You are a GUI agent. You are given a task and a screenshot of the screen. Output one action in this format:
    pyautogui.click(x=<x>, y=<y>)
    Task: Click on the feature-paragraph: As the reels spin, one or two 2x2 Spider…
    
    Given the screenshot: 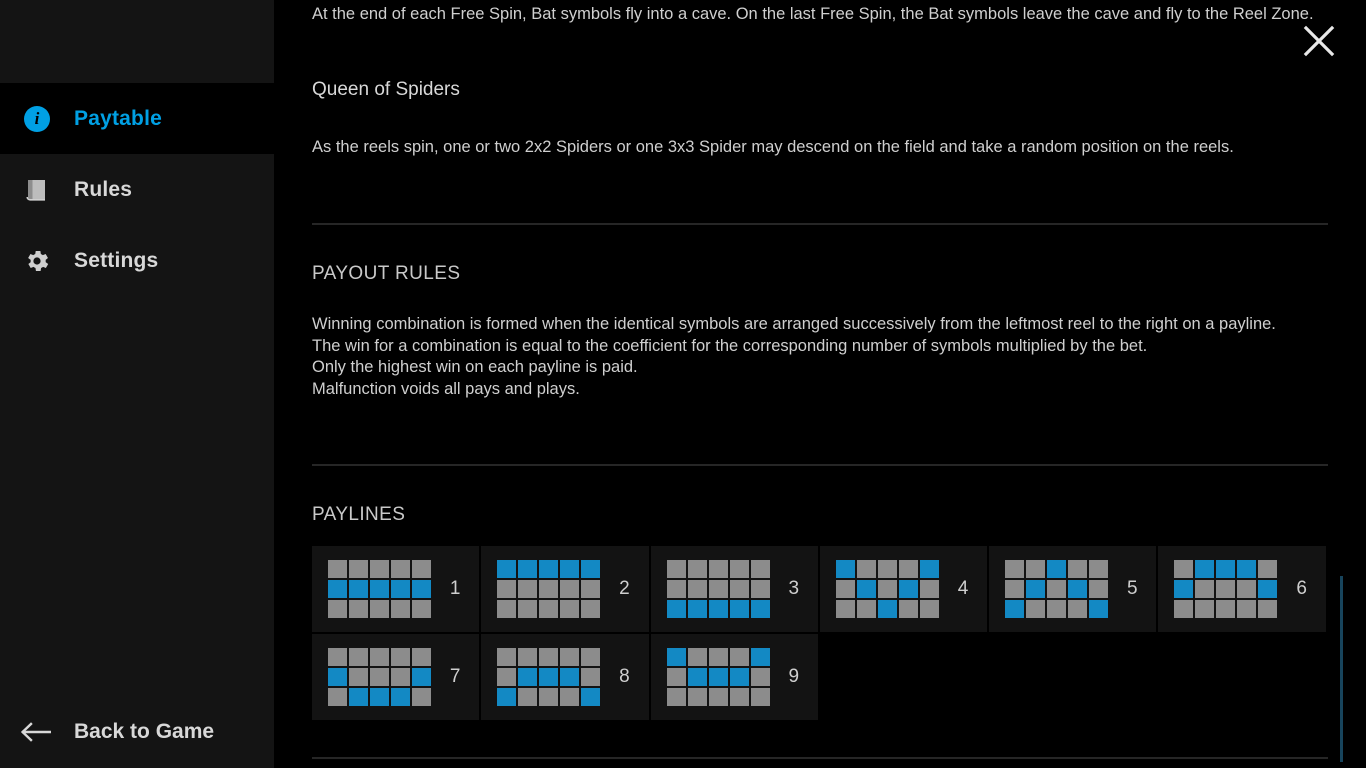 What is the action you would take?
    pyautogui.click(x=773, y=147)
    